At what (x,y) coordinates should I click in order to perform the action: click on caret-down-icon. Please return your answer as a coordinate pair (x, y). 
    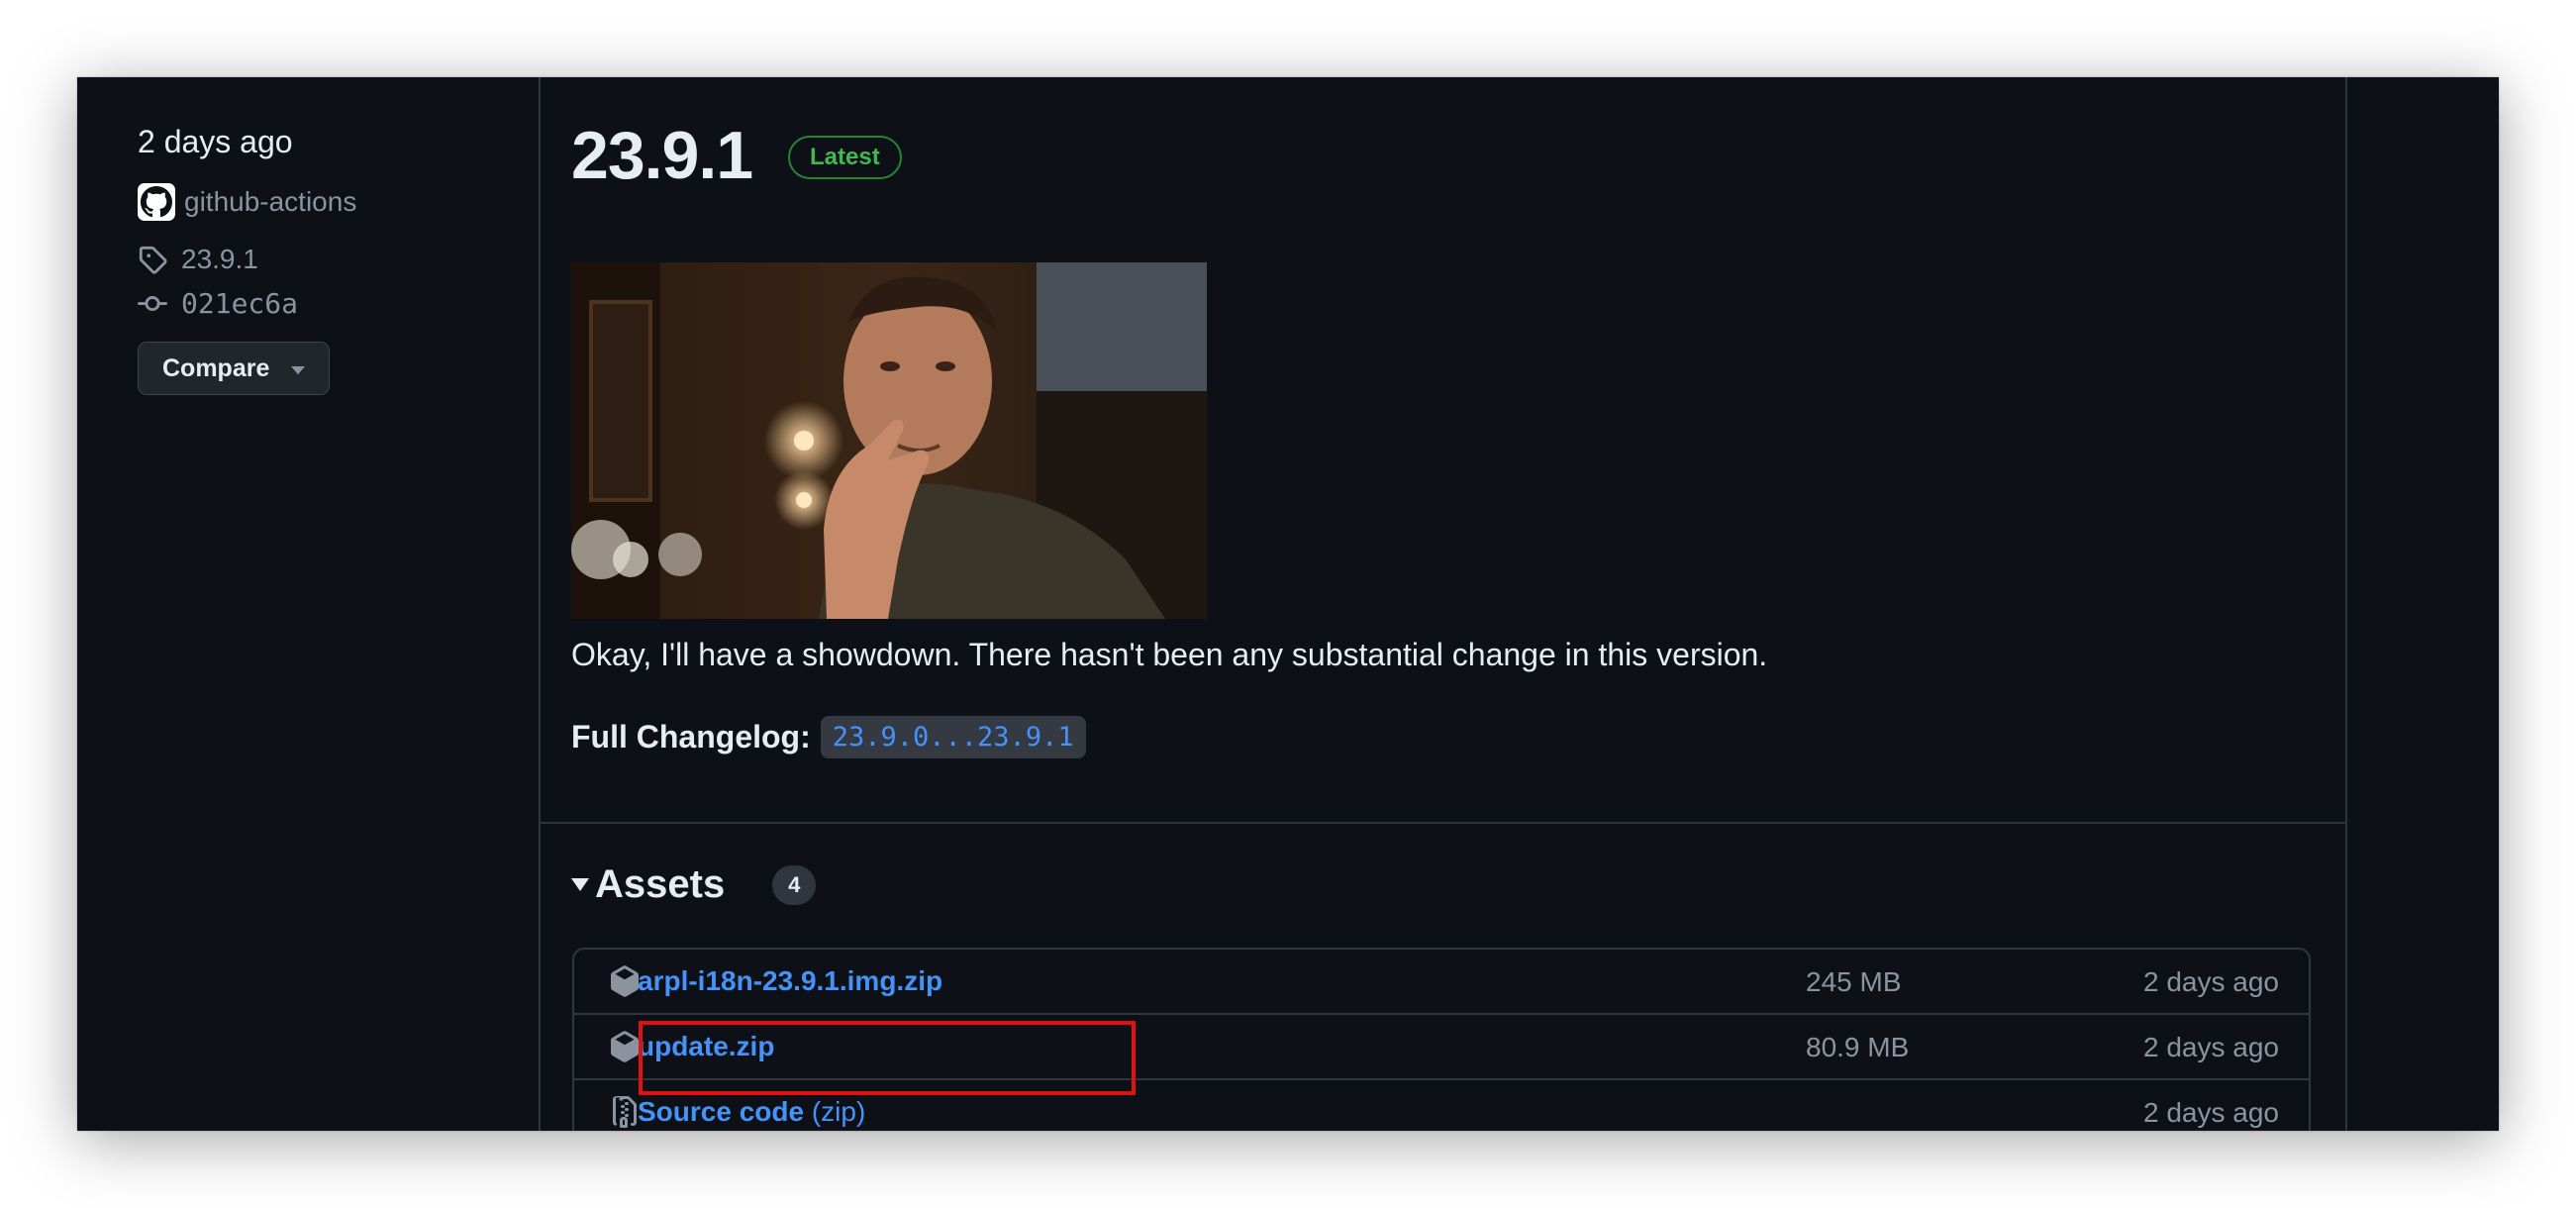
    Looking at the image, I should click on (580, 884).